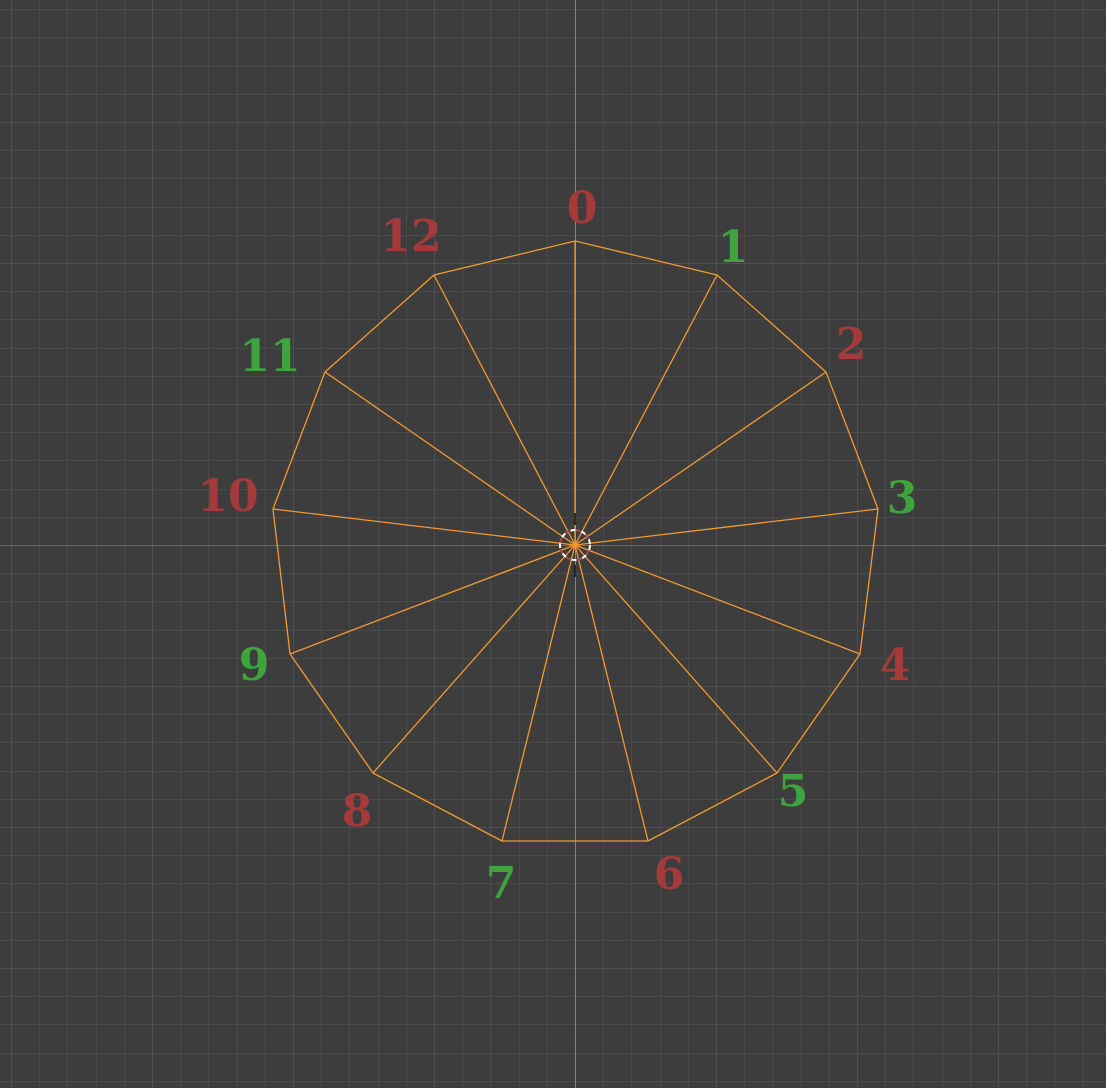 This screenshot has height=1088, width=1106. Describe the element at coordinates (501, 883) in the screenshot. I see `vertex-index-label: 7` at that location.